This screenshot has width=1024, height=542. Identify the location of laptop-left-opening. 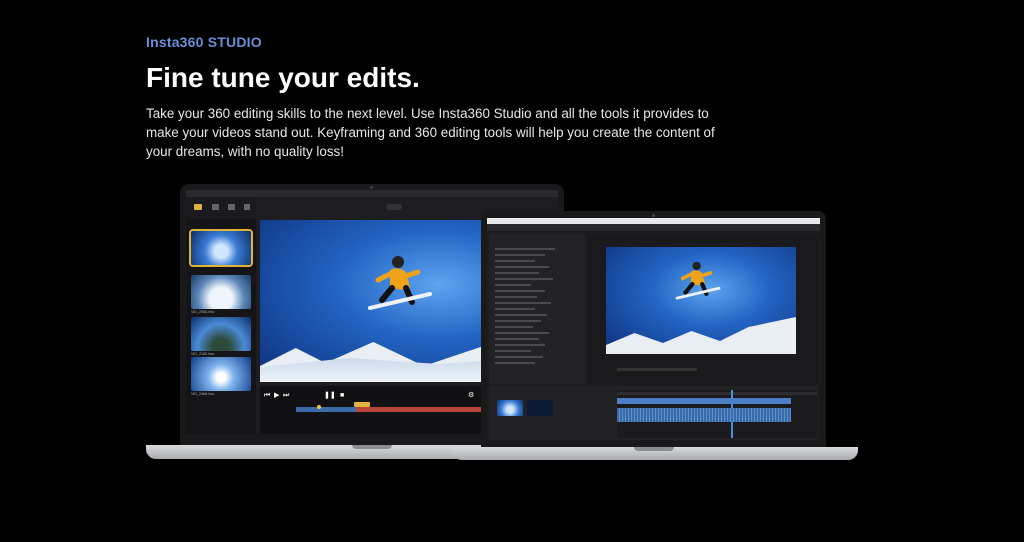
(372, 447).